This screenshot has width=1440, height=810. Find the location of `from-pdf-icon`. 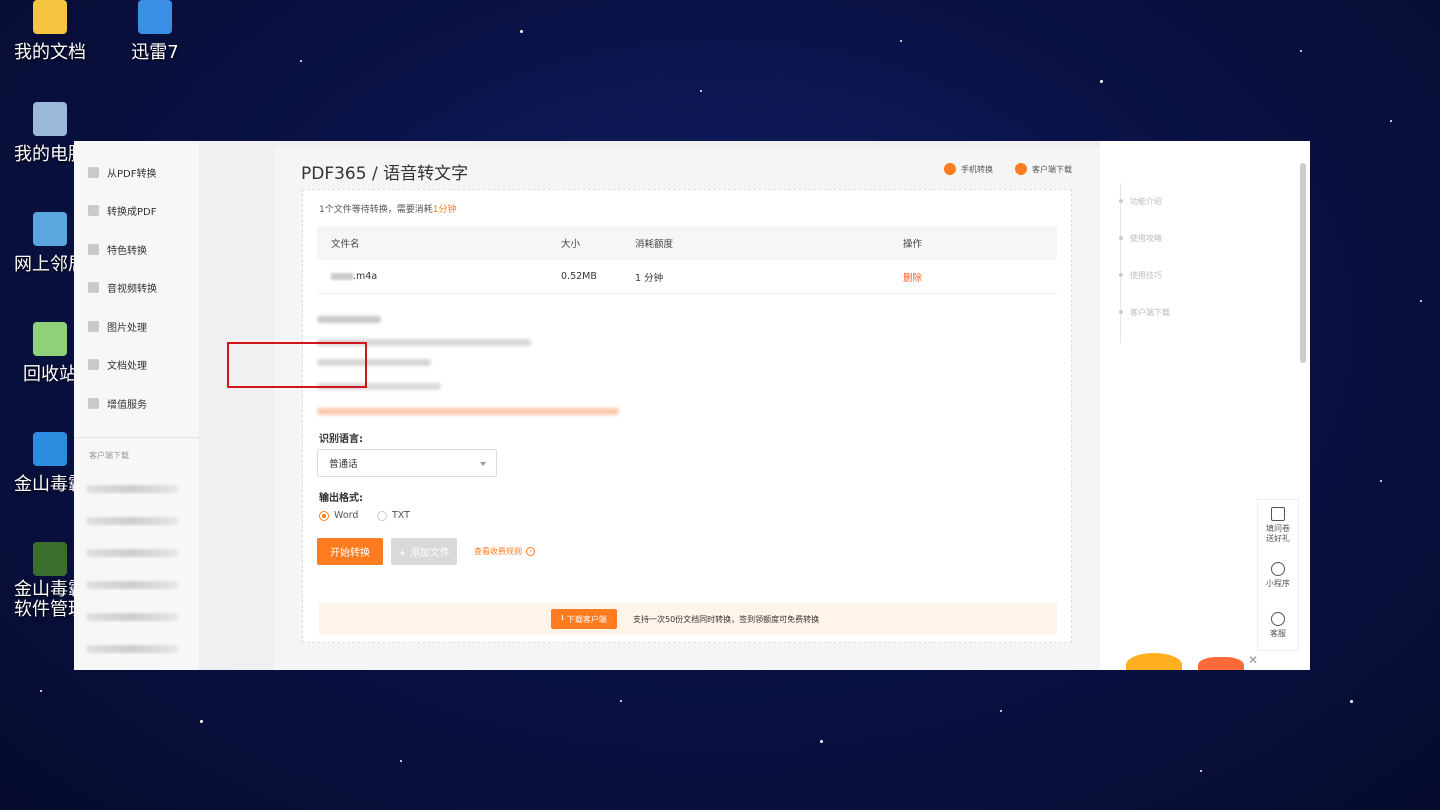

from-pdf-icon is located at coordinates (93, 172).